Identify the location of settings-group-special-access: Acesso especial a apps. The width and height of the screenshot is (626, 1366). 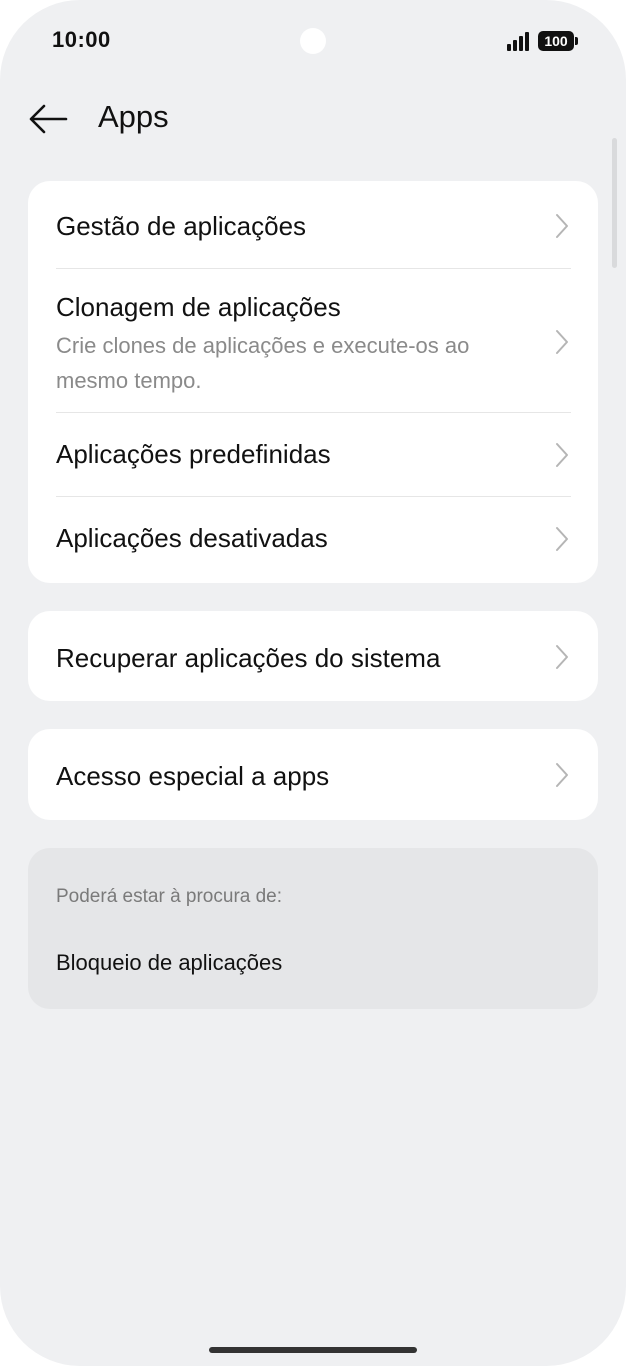
(313, 774).